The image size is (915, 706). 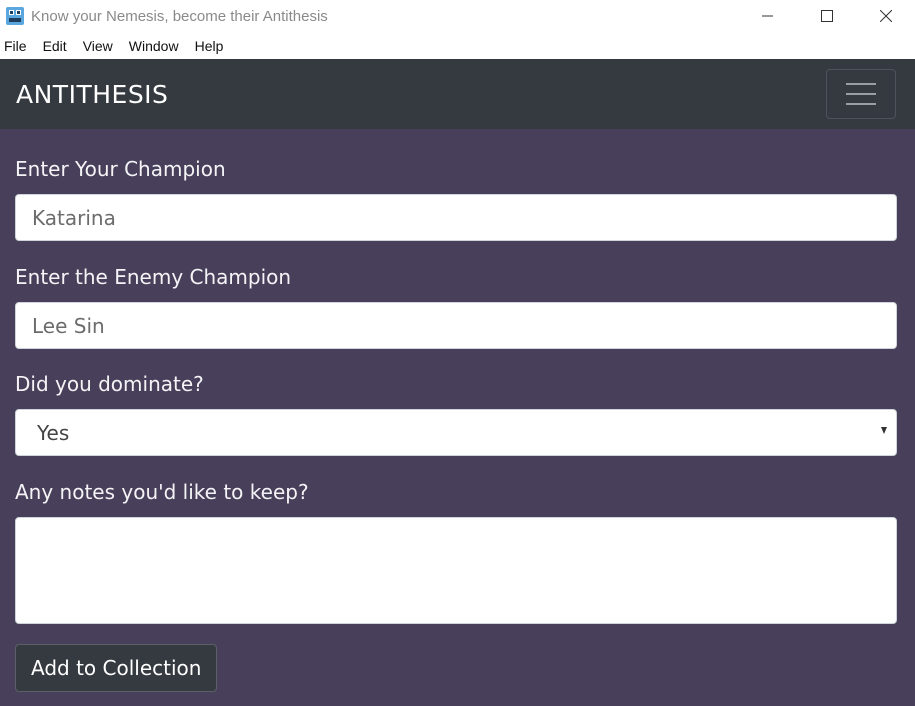 I want to click on close-icon, so click(x=885, y=16).